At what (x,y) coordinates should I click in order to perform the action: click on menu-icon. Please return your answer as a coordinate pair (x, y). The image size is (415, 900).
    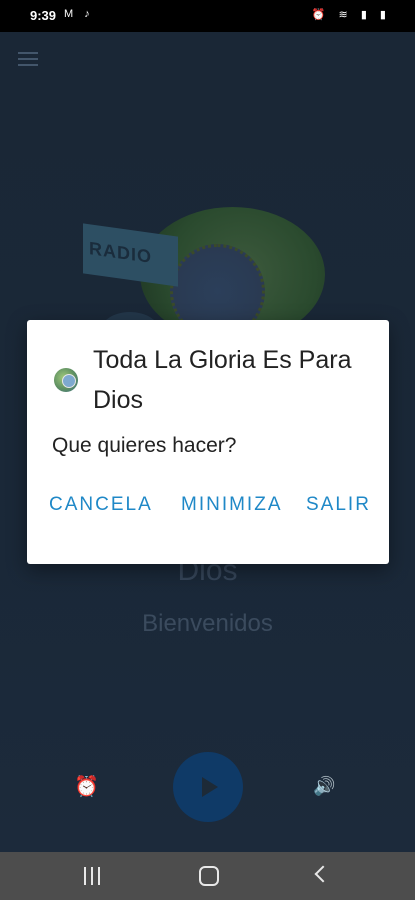
    Looking at the image, I should click on (28, 60).